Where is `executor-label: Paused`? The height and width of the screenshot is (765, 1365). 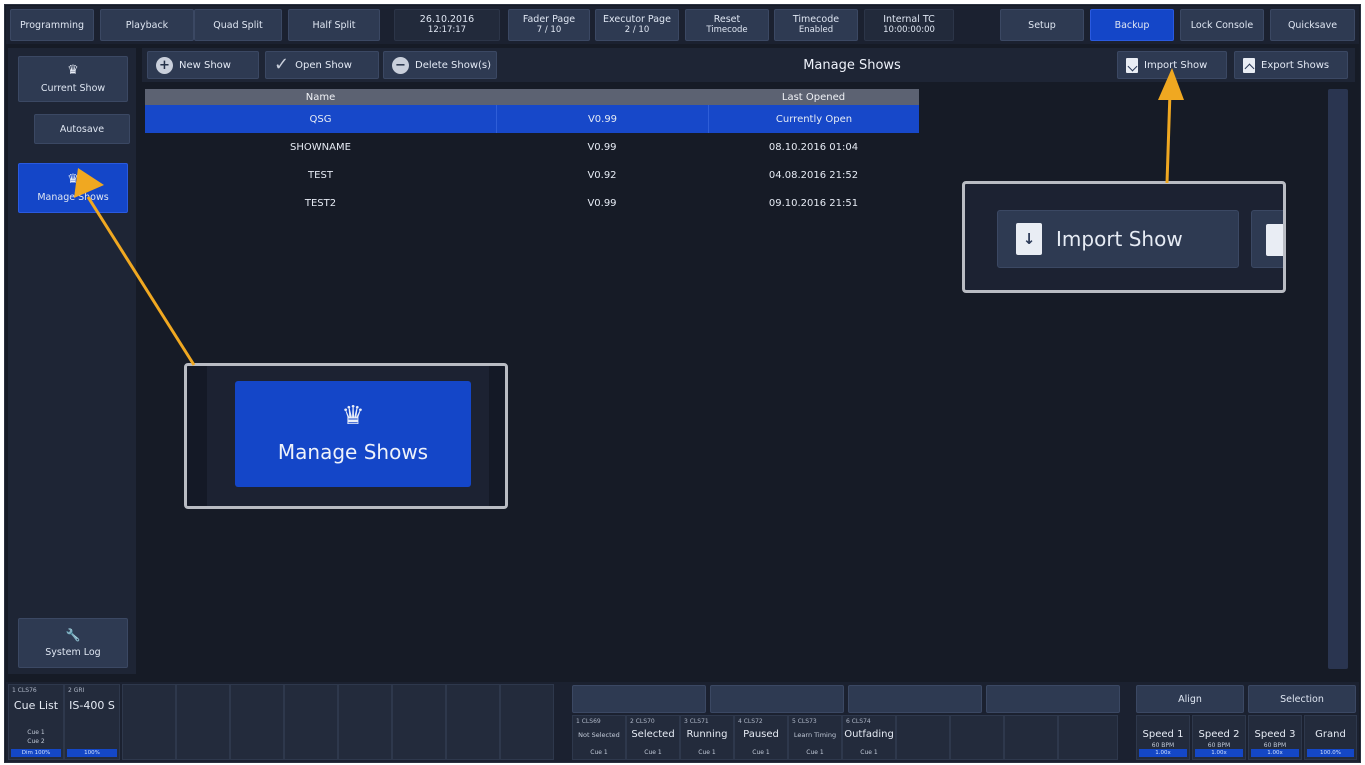
executor-label: Paused is located at coordinates (761, 734).